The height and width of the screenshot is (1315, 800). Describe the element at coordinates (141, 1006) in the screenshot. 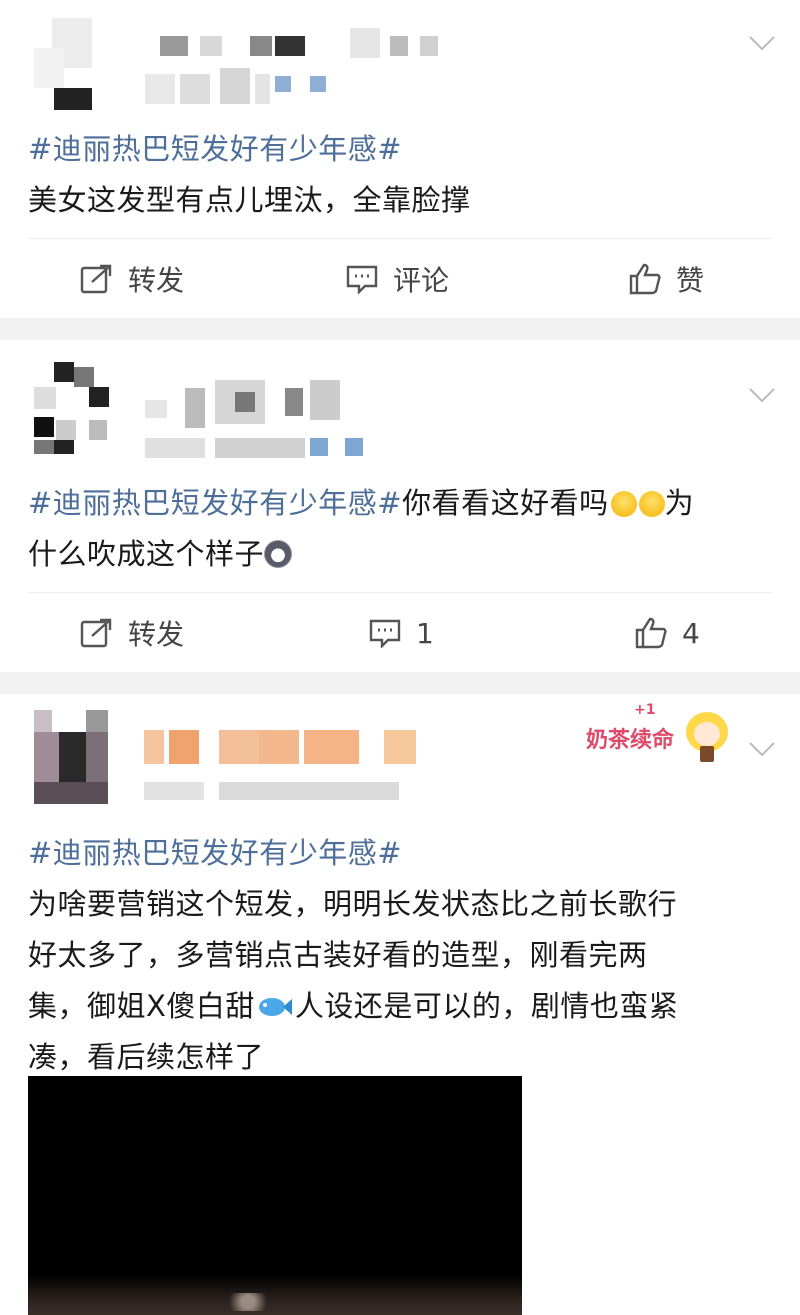

I see `post-body-line: 集，御姐X傻白甜` at that location.